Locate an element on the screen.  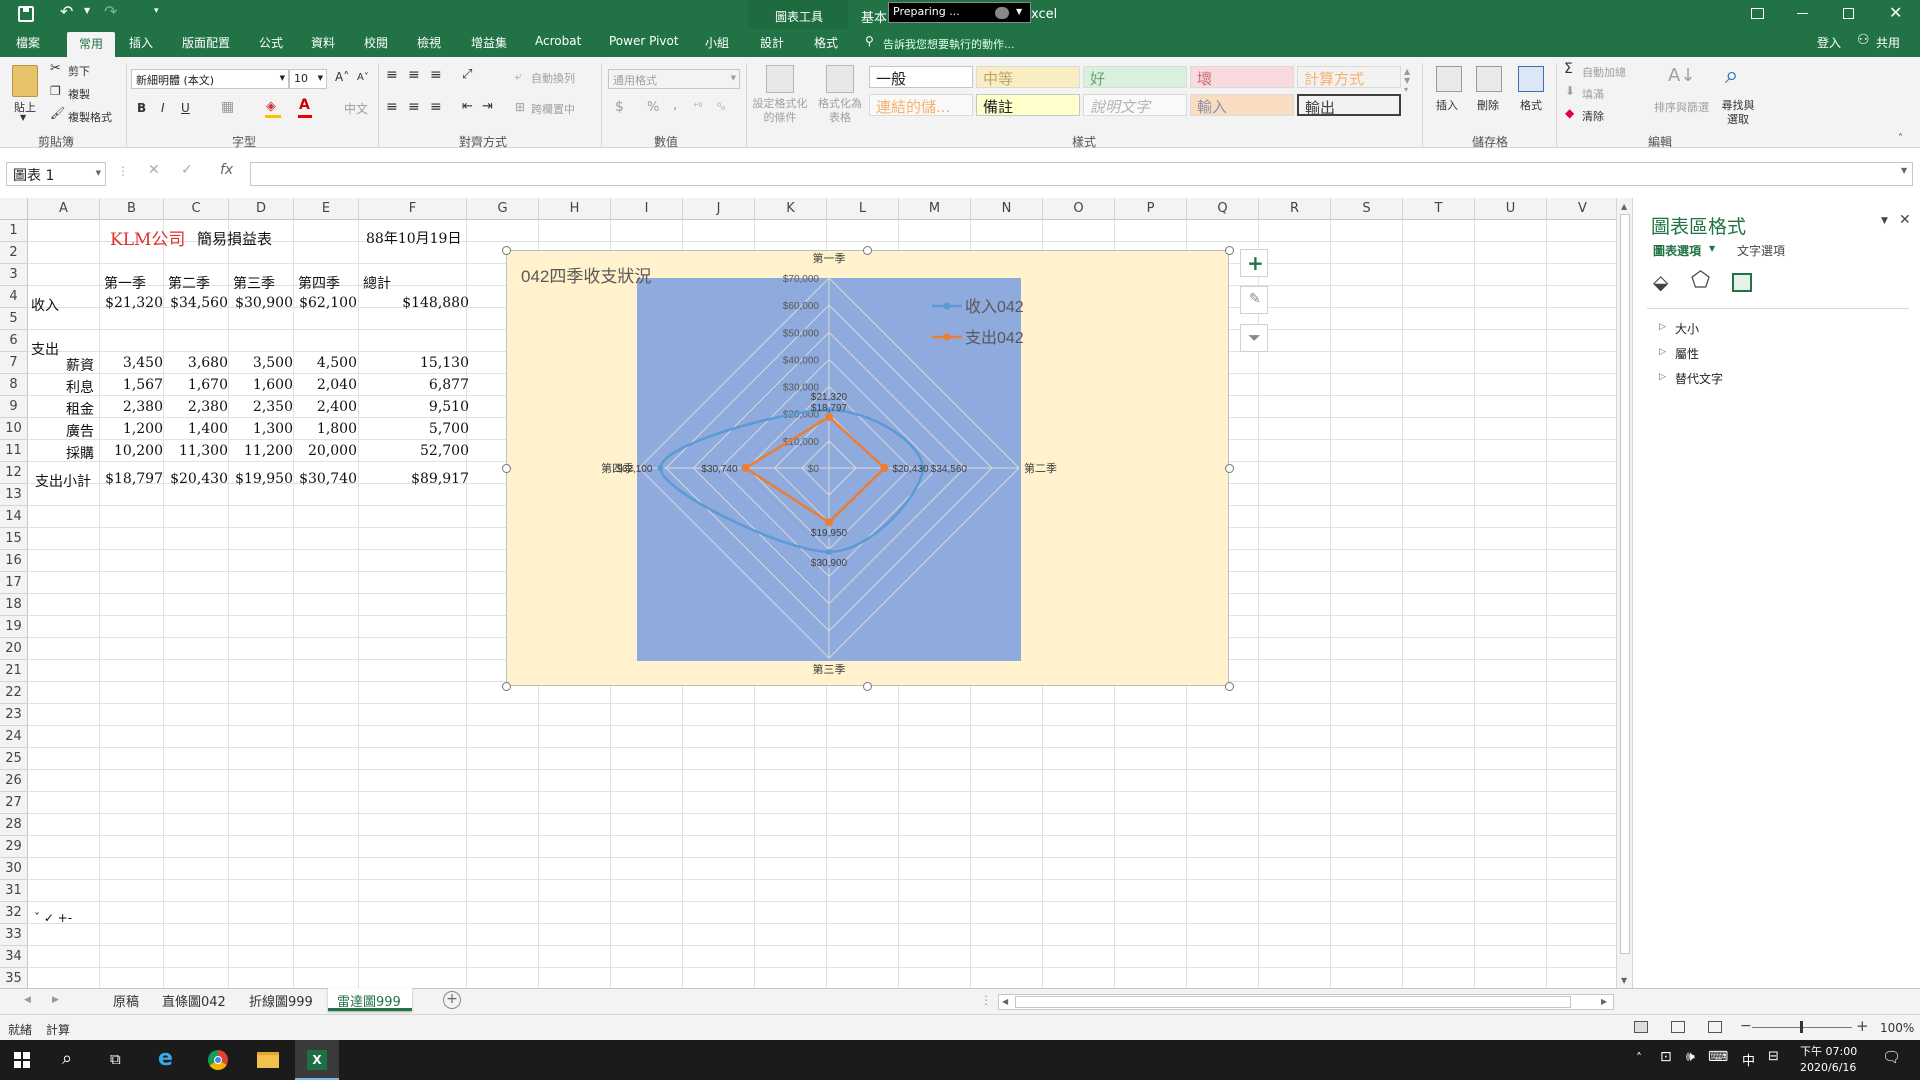
row-header: 23 is located at coordinates (14, 715).